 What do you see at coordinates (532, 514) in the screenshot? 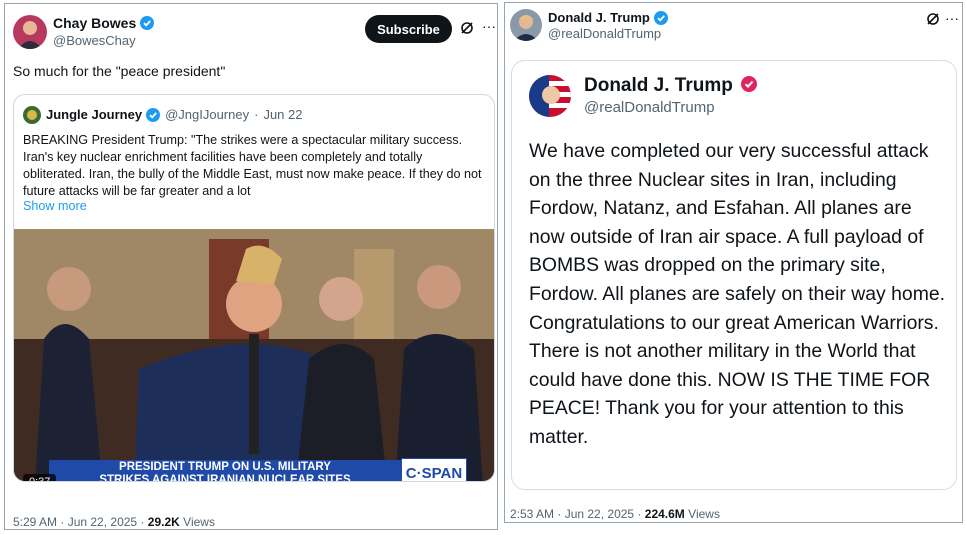
I see `tweet-time: 2:53 AM` at bounding box center [532, 514].